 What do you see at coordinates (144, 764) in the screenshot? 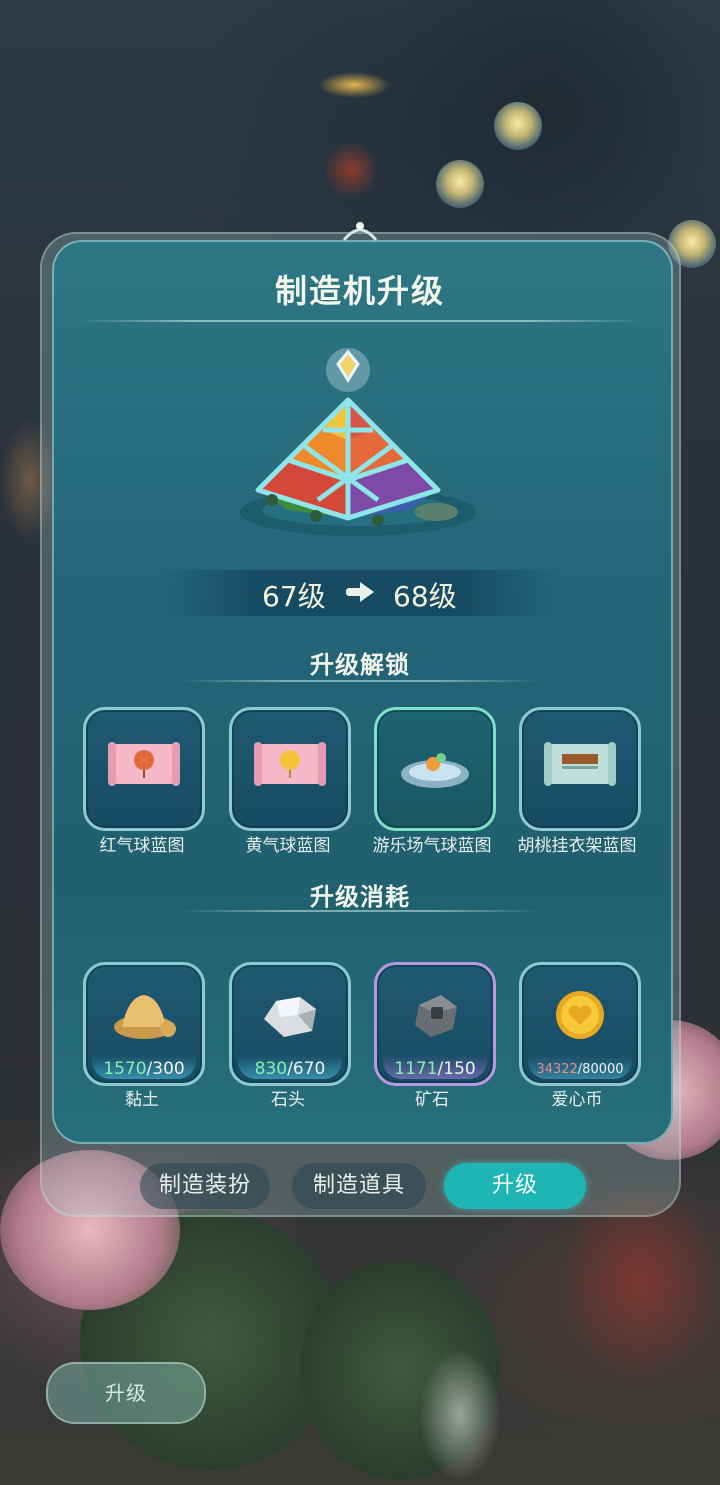
I see `red-balloon-blueprint-icon` at bounding box center [144, 764].